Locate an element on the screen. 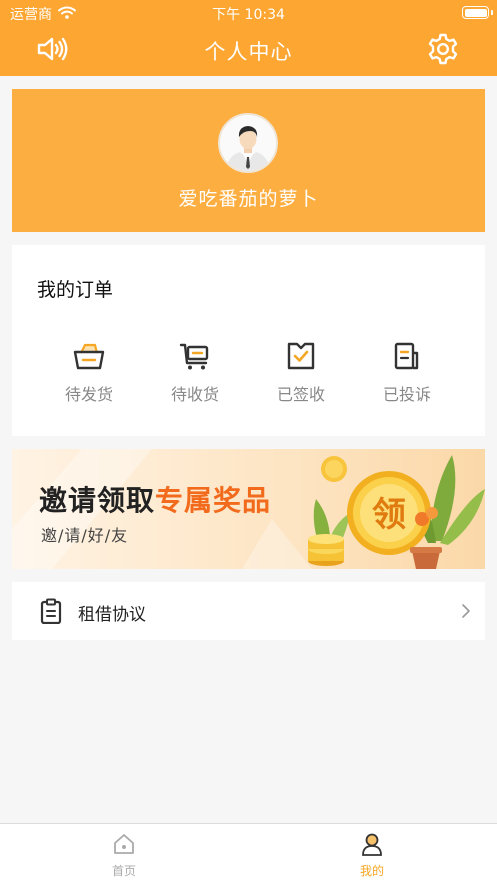 This screenshot has height=883, width=497. orders-title: 我的订单 is located at coordinates (75, 290).